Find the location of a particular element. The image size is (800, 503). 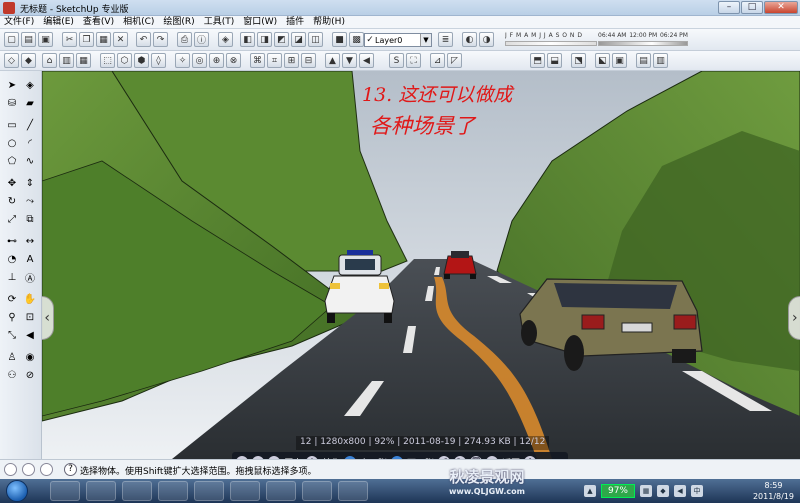

freehand-icon: ∿ is located at coordinates (30, 161).